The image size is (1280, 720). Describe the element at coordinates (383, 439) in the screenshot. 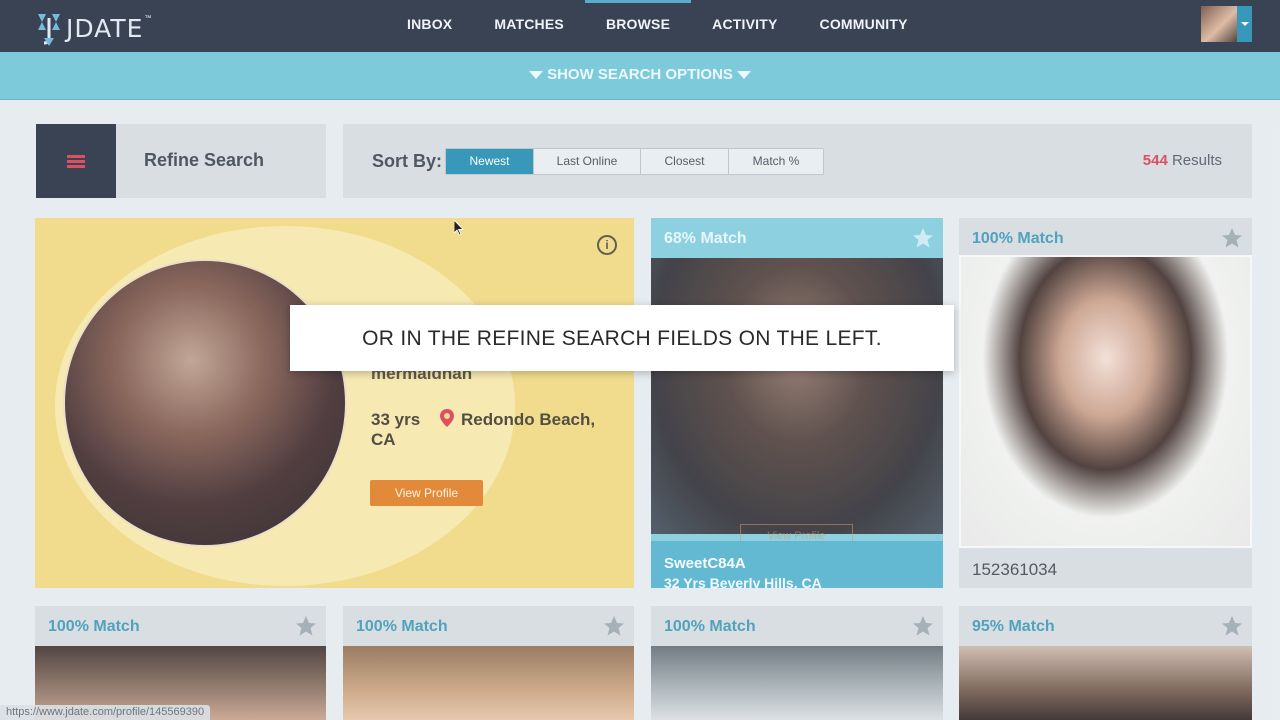

I see `featured-location-state: CA` at that location.